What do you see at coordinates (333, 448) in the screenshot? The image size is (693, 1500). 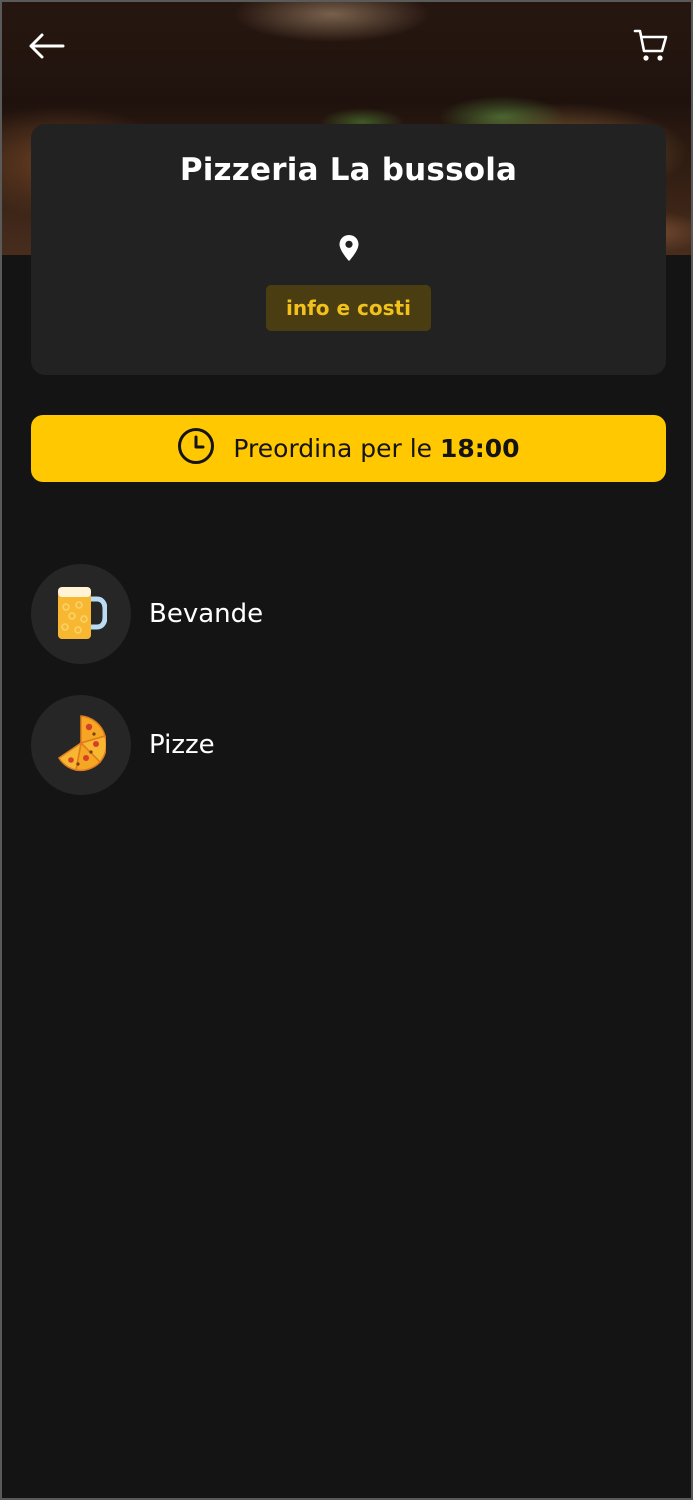 I see `preorder-label-prefix: Preordina per le` at bounding box center [333, 448].